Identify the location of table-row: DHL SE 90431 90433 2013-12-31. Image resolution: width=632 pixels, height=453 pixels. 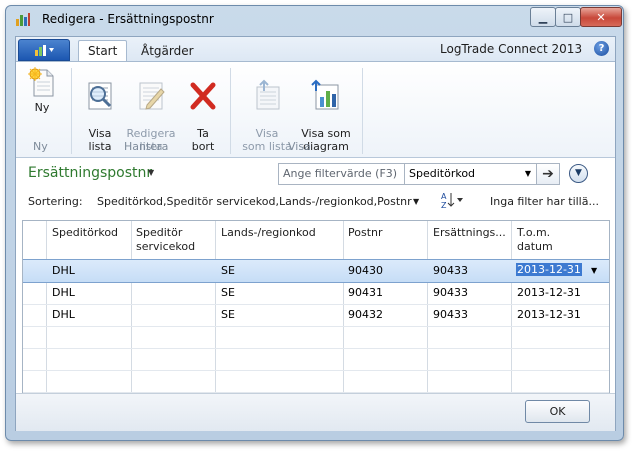
(316, 293).